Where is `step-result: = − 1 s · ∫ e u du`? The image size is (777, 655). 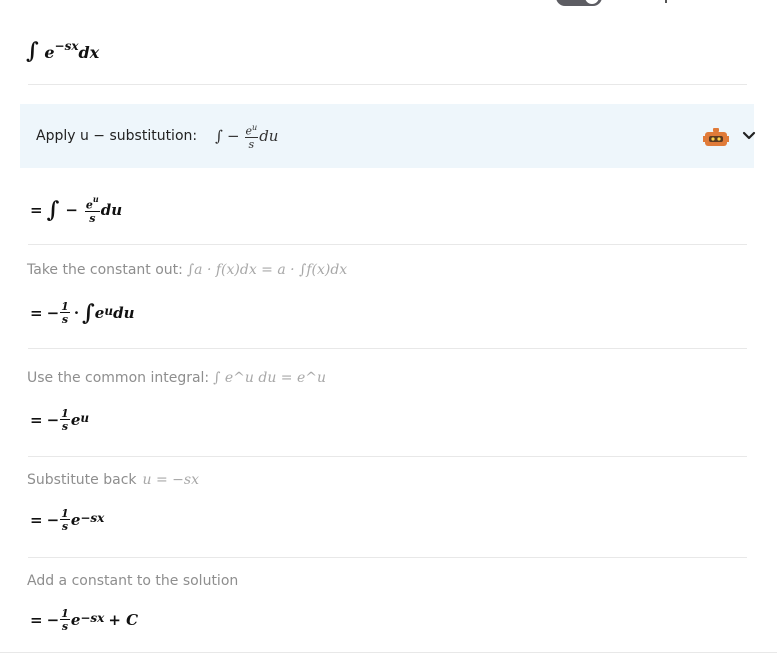
step-result: = − 1 s · ∫ e u du is located at coordinates (82, 313).